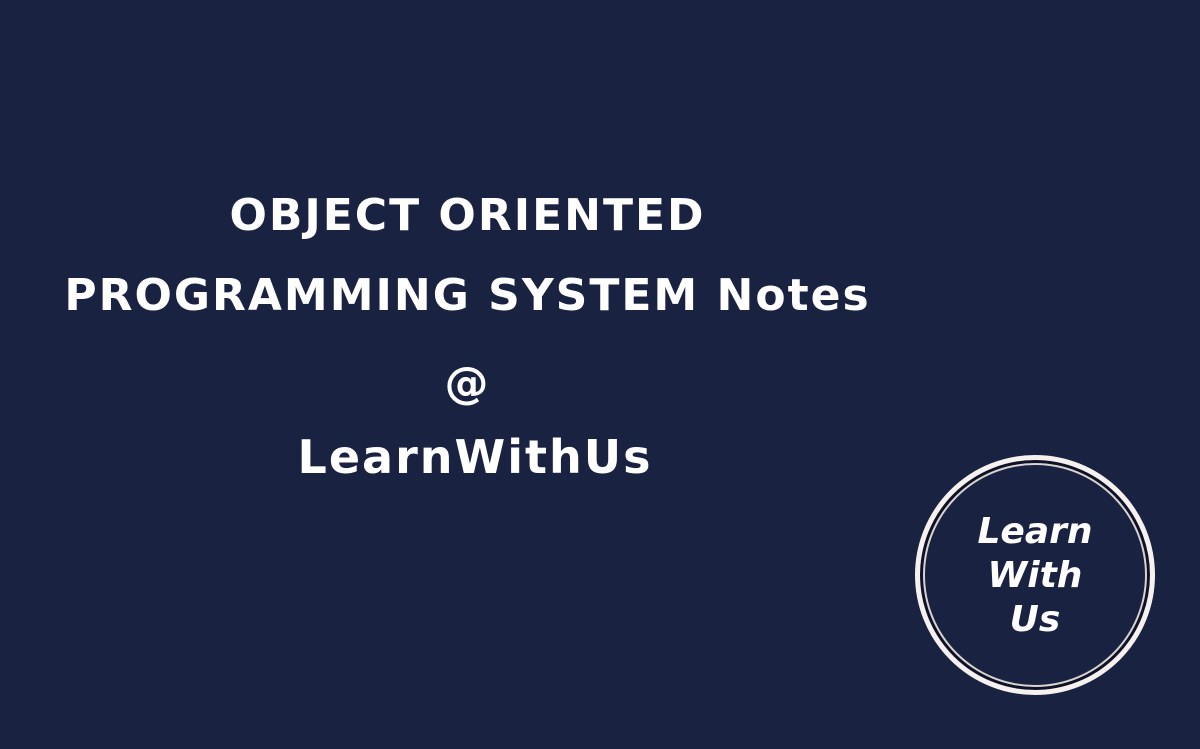 Image resolution: width=1200 pixels, height=749 pixels. I want to click on logo-line-3: Us, so click(1035, 619).